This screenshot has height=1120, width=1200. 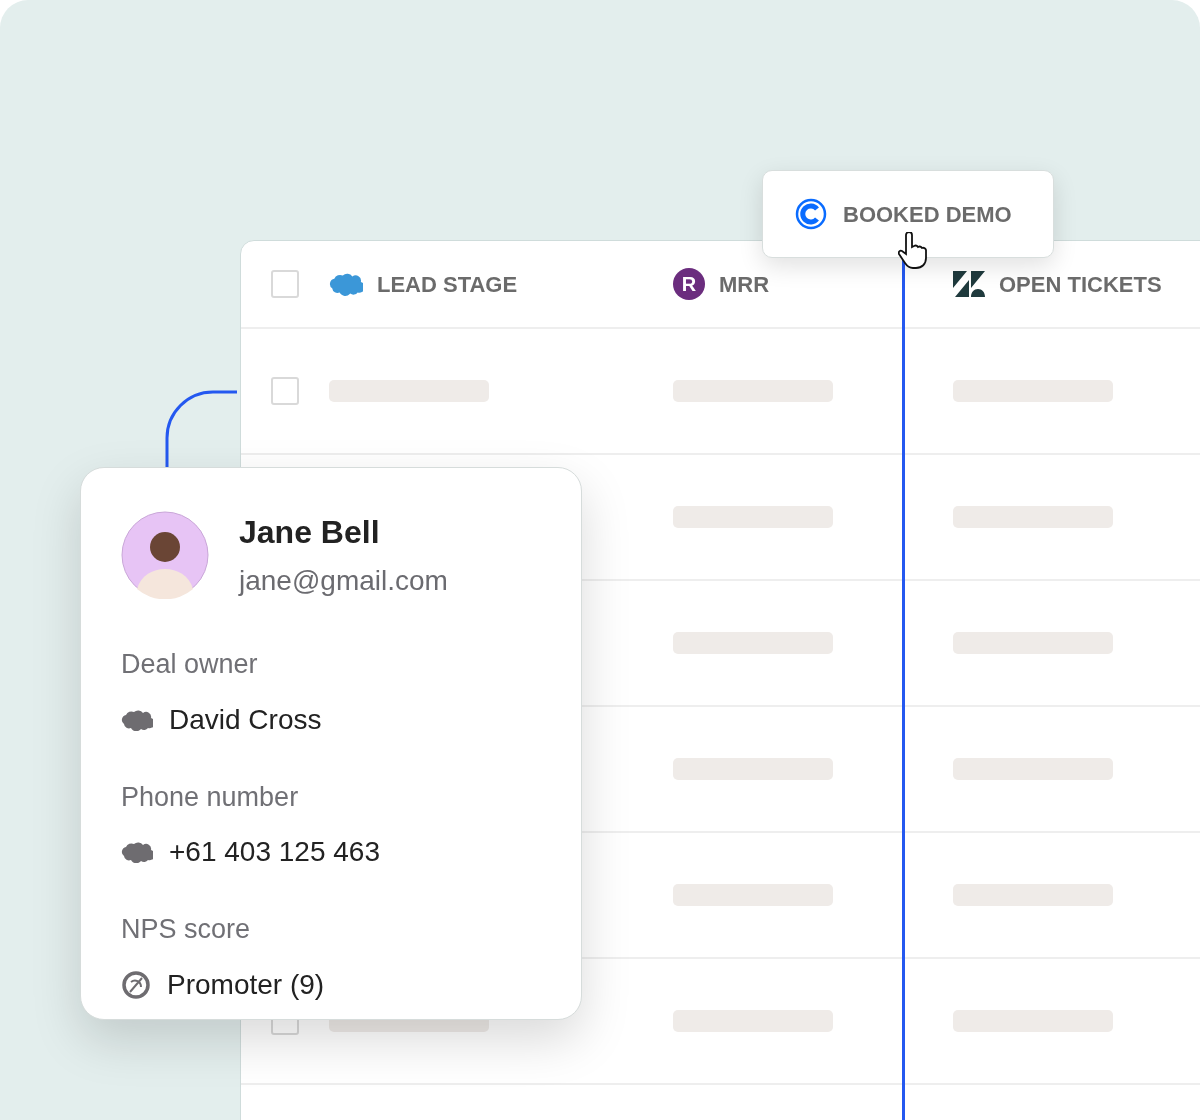 I want to click on field-value: +61 403 125 463, so click(x=274, y=852).